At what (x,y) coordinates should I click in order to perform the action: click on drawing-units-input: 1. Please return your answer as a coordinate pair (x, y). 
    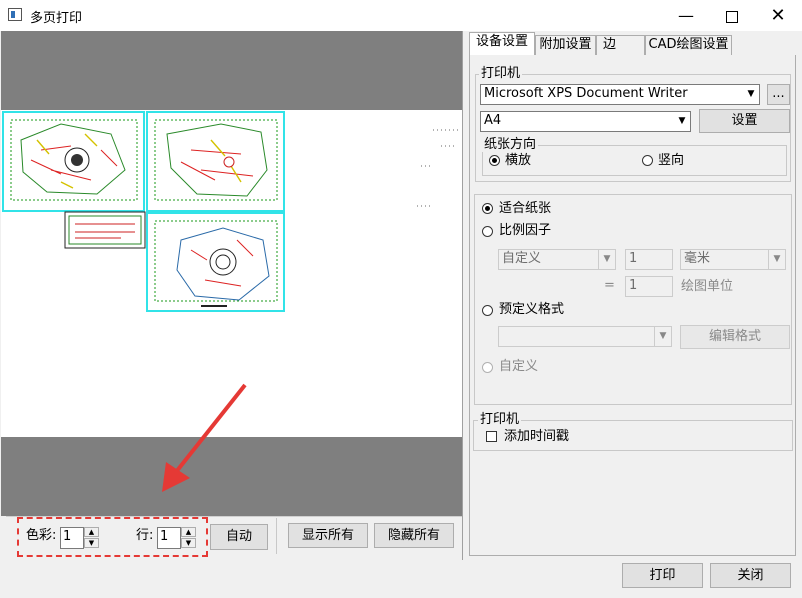
    Looking at the image, I should click on (649, 286).